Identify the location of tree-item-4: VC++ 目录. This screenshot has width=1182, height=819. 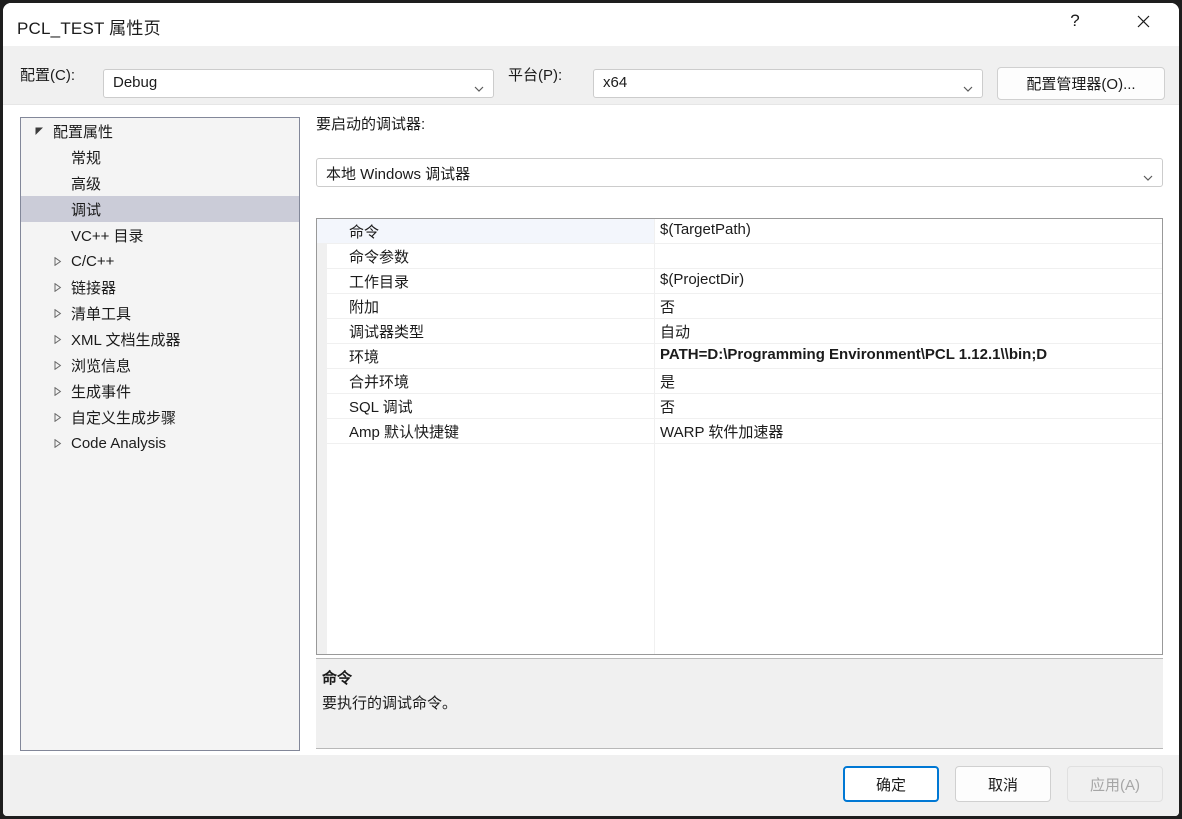
(160, 235).